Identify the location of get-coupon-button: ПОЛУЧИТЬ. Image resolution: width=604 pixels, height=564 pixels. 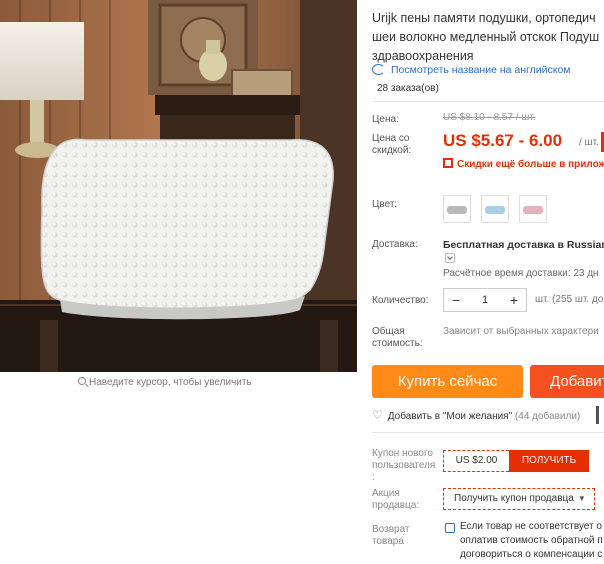
(549, 461).